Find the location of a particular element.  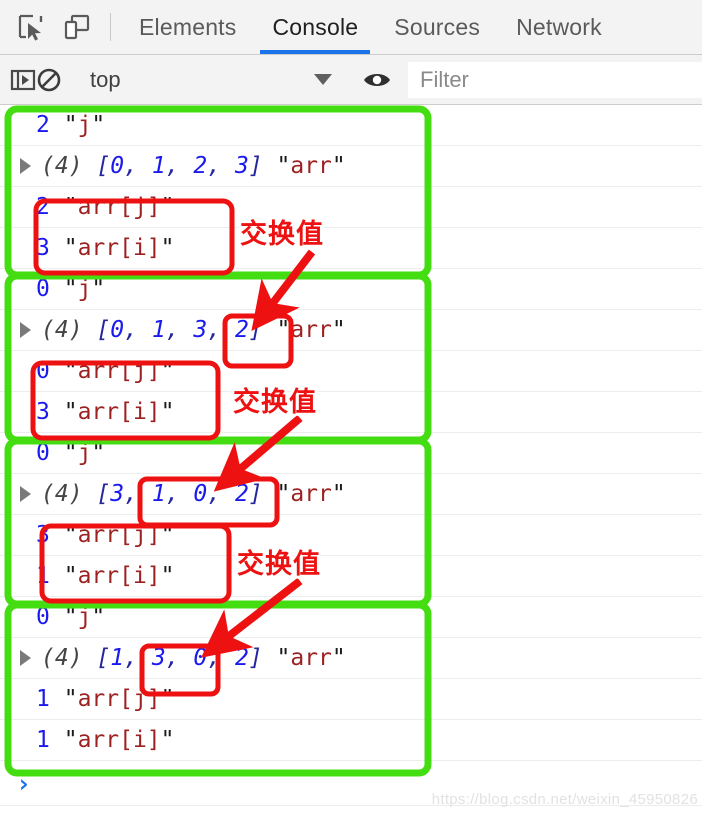

panel-tabs: Elements Console Sources Network is located at coordinates (370, 27).